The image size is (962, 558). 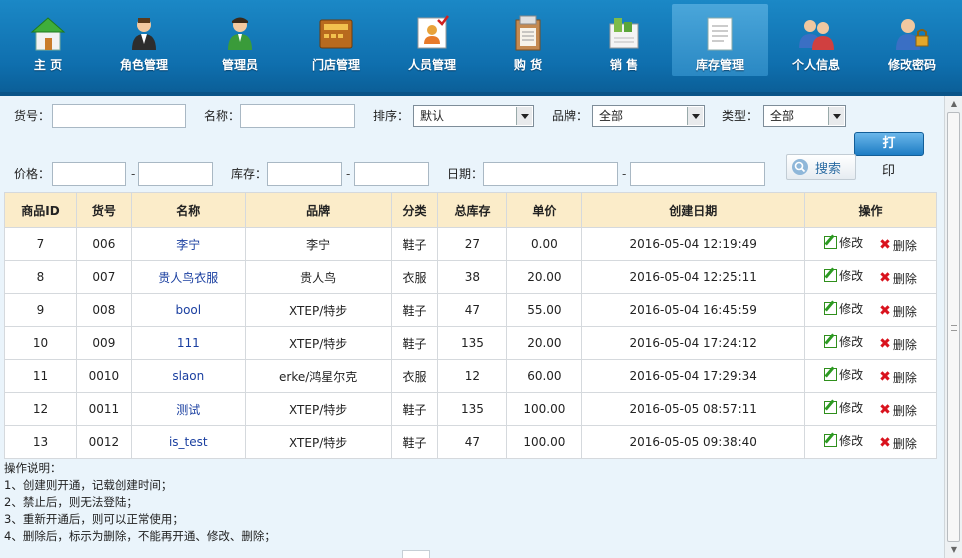 I want to click on product-name-link: 111, so click(x=188, y=343).